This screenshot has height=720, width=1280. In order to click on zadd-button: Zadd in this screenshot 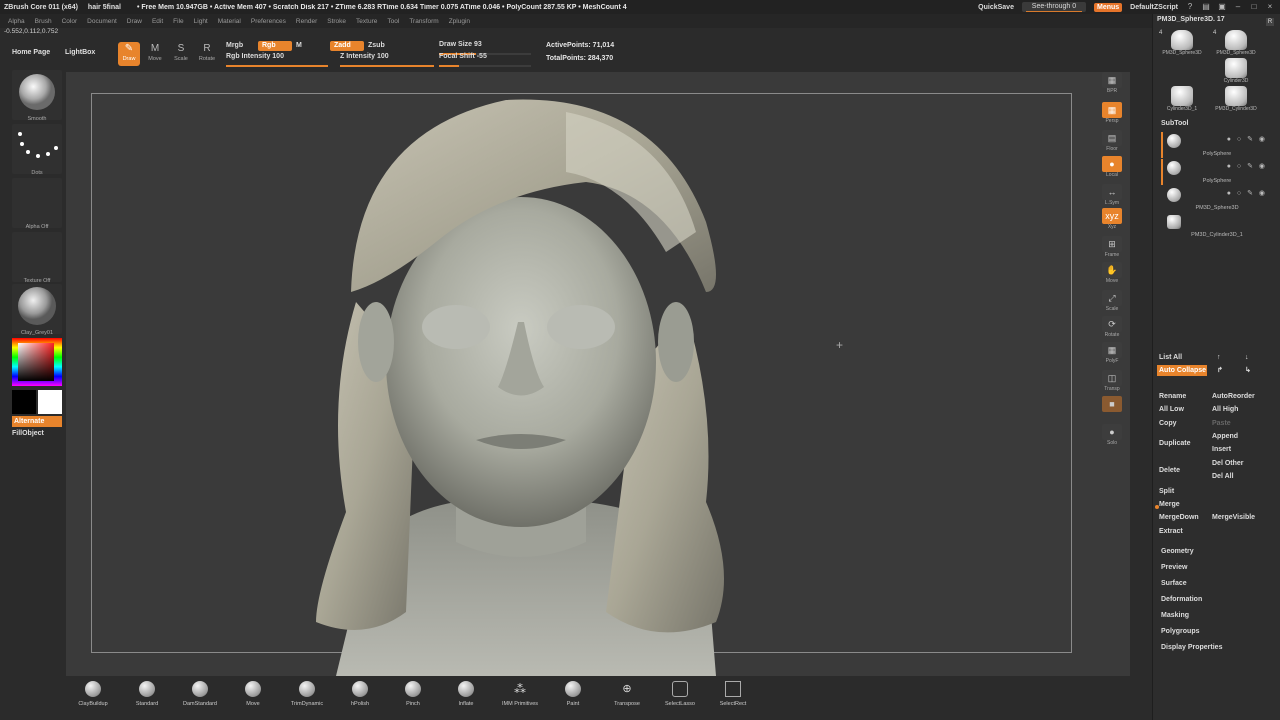, I will do `click(347, 46)`.